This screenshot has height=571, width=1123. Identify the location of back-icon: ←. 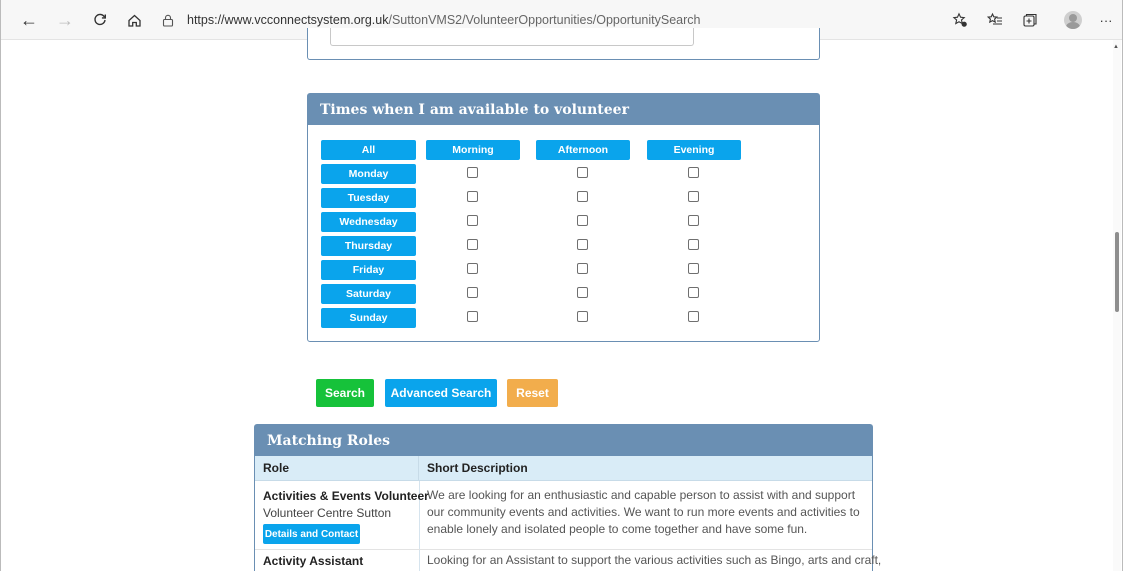
(29, 20).